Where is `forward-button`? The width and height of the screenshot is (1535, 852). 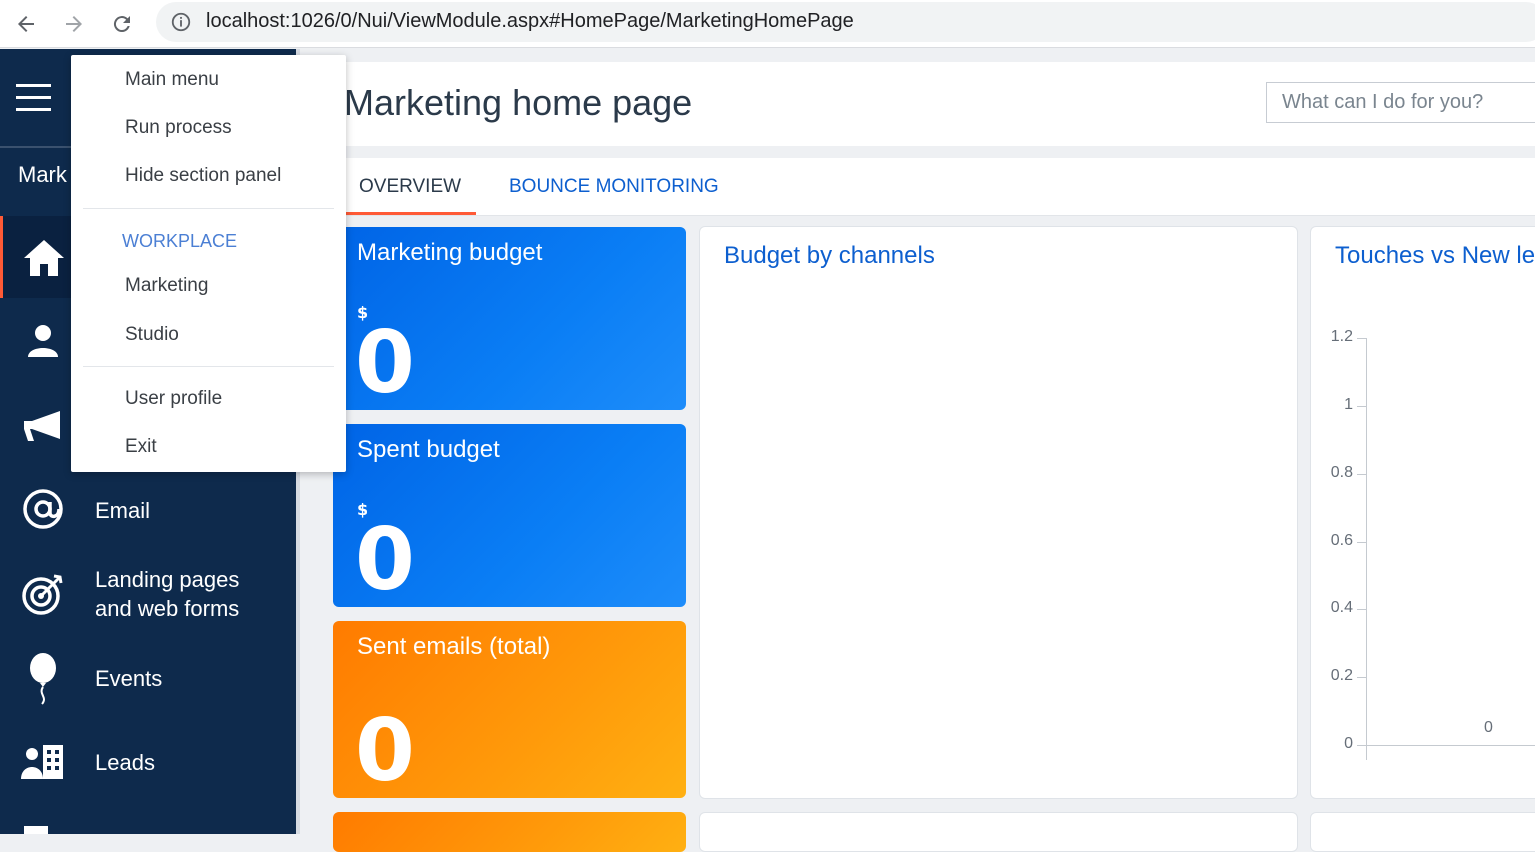
forward-button is located at coordinates (74, 24).